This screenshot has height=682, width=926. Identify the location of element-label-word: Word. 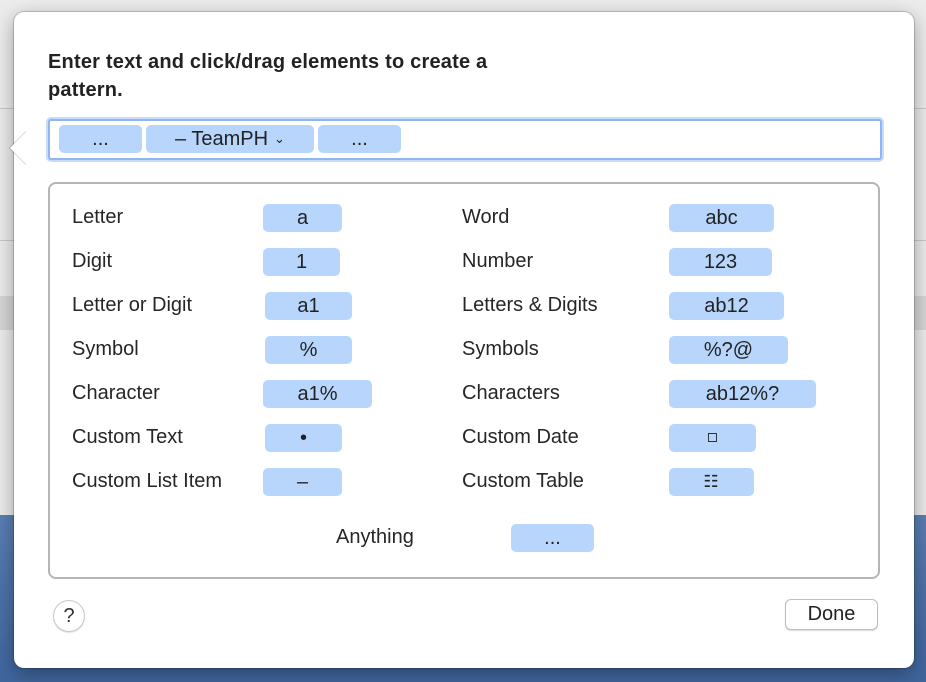
(486, 217).